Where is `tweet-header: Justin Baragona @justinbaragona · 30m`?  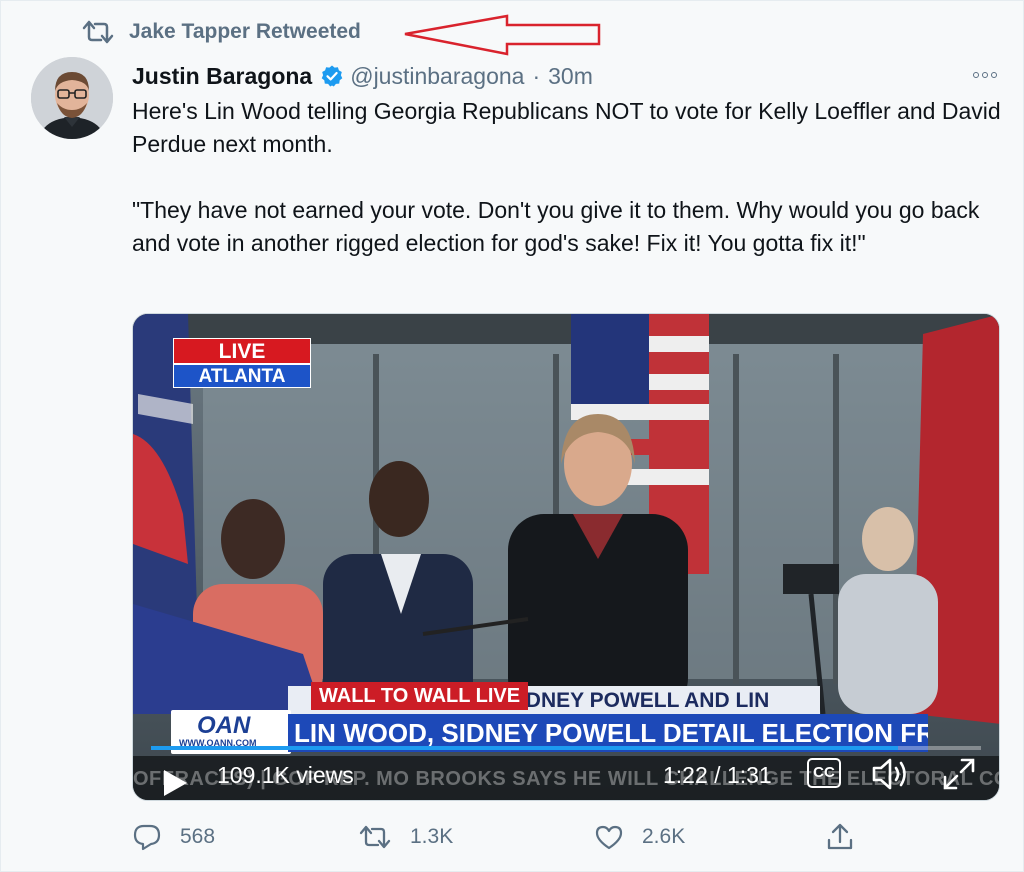 tweet-header: Justin Baragona @justinbaragona · 30m is located at coordinates (567, 76).